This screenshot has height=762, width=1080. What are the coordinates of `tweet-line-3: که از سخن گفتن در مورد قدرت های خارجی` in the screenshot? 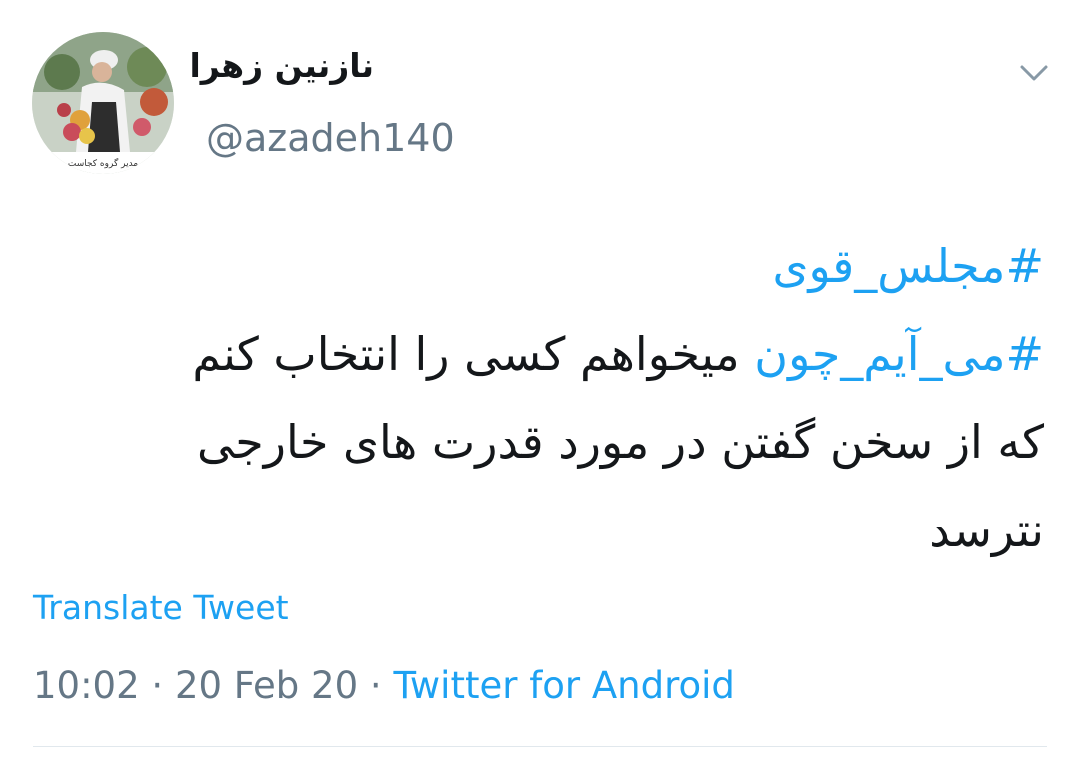 It's located at (620, 442).